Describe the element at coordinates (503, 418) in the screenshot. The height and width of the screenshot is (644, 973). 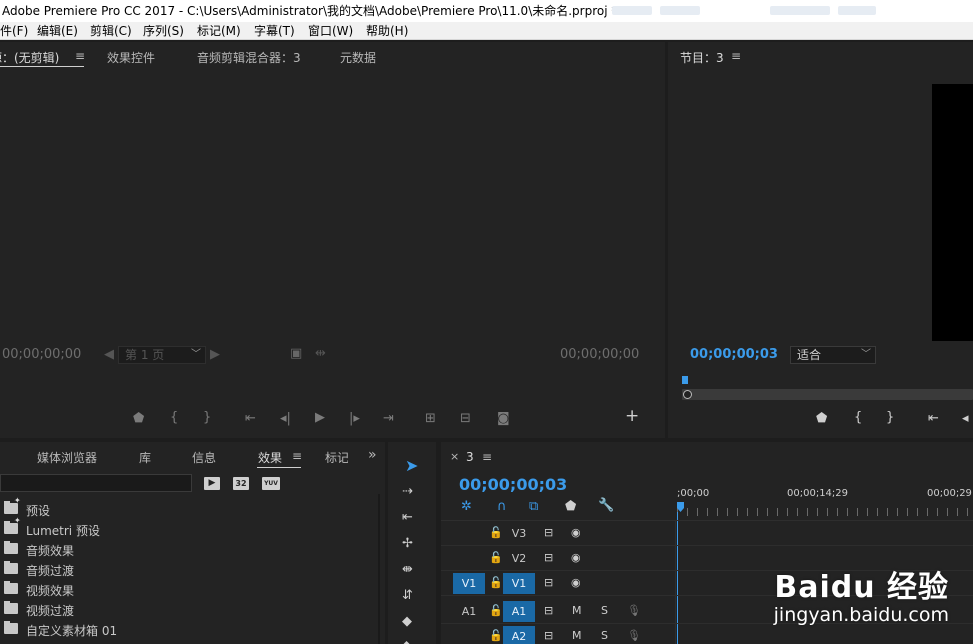
I see `export-frame-icon: ◙` at that location.